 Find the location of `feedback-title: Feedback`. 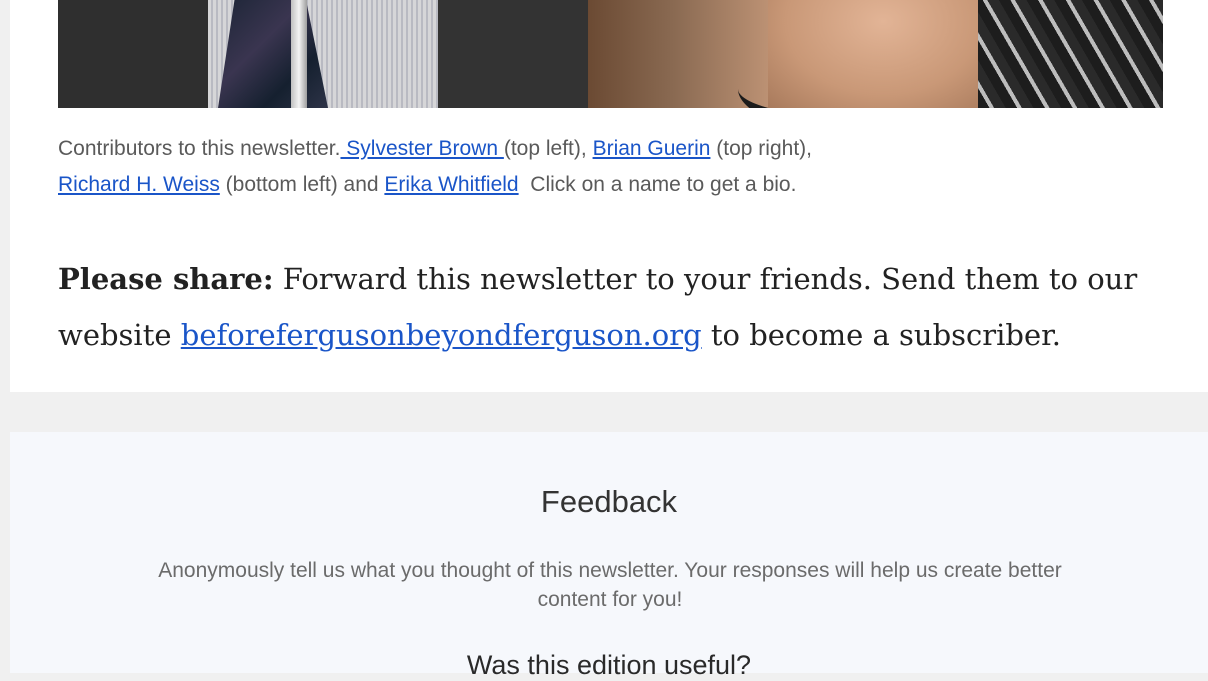

feedback-title: Feedback is located at coordinates (609, 501).